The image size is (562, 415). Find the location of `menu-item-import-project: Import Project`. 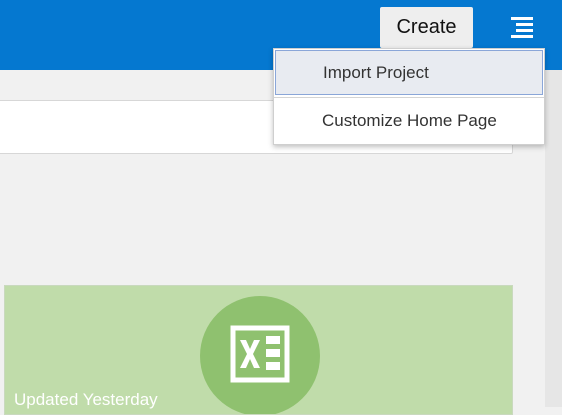

menu-item-import-project: Import Project is located at coordinates (409, 72).